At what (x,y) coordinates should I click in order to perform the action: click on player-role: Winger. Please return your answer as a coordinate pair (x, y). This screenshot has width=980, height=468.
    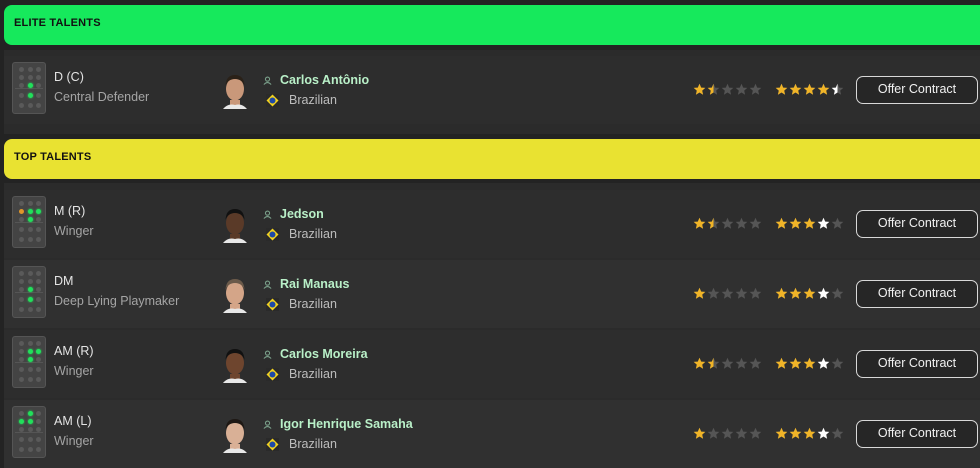
    Looking at the image, I should click on (74, 441).